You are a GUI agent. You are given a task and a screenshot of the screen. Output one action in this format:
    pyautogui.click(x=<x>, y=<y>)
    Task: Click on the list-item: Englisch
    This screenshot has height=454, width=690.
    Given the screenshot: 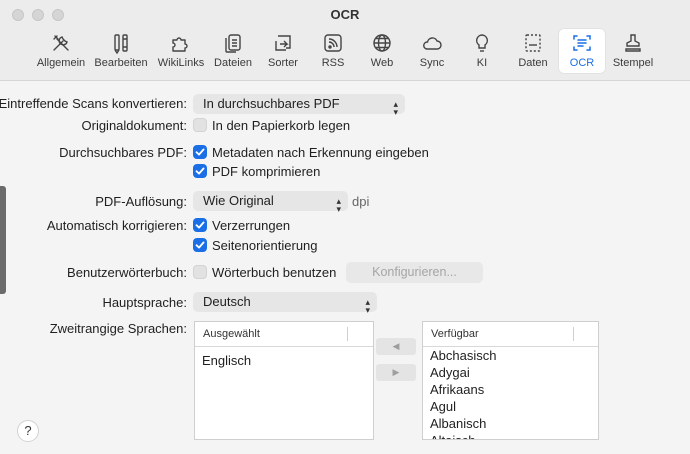 What is the action you would take?
    pyautogui.click(x=284, y=360)
    